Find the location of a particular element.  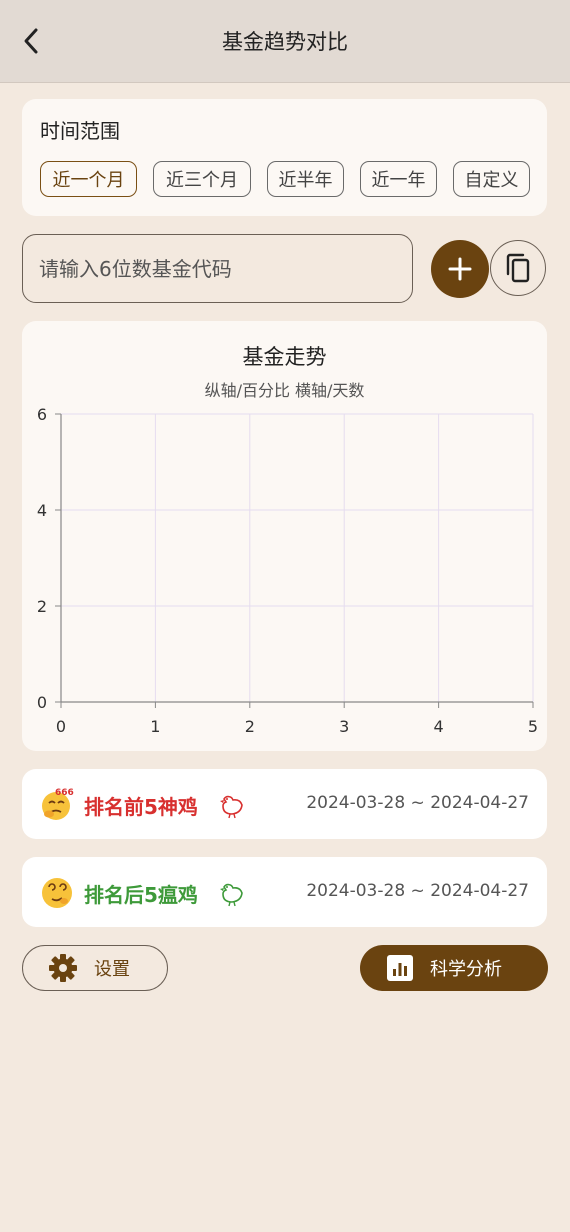

y-tick-label: 6 is located at coordinates (42, 414).